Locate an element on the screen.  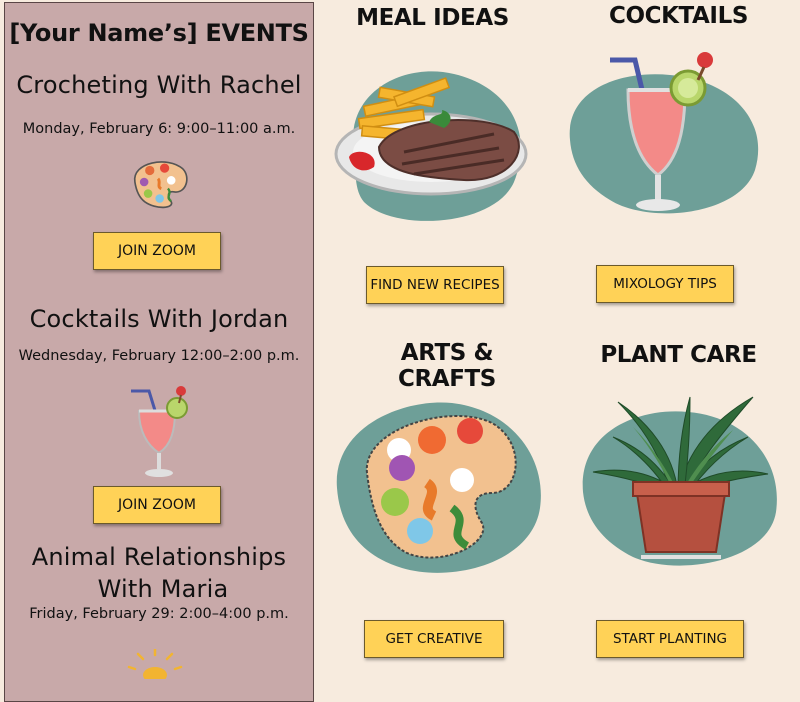
get-creative-button: GET CREATIVE is located at coordinates (434, 639).